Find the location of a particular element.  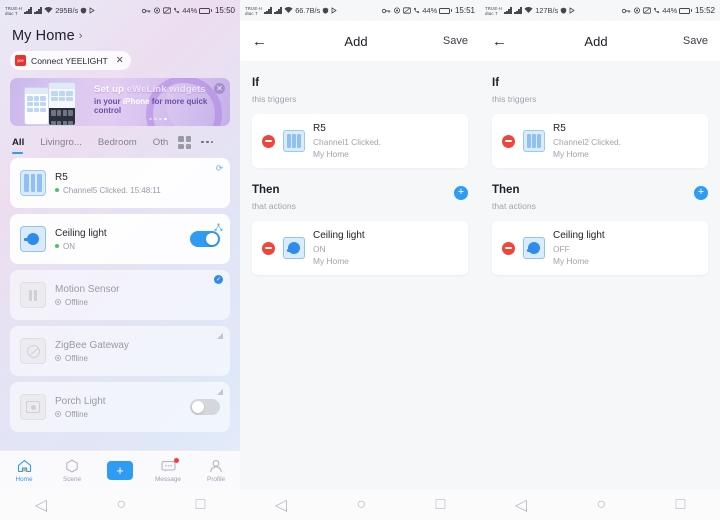

connect-yeelight-chip: Connect YEELIGHT ✕ is located at coordinates (70, 60).